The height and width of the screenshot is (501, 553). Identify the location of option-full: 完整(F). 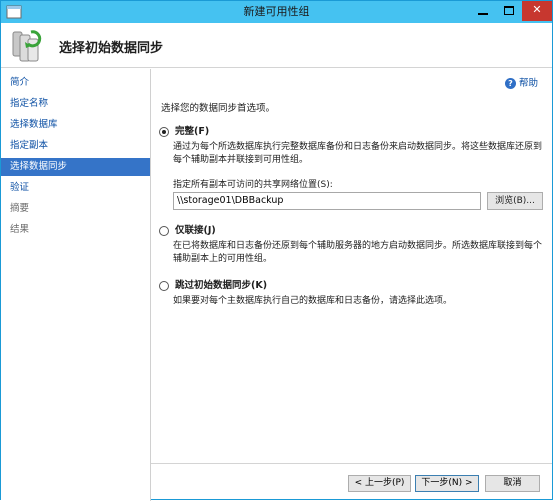
(184, 130).